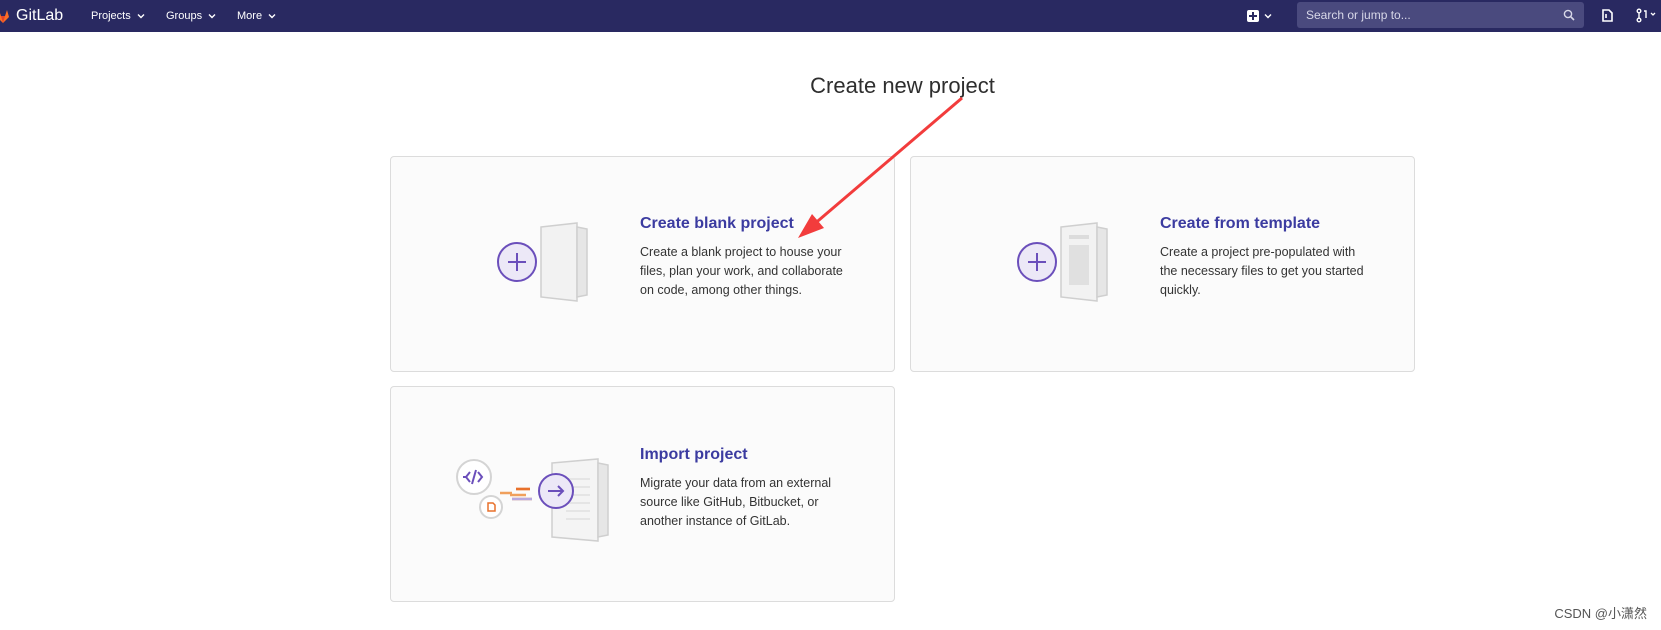  I want to click on new-item-dropdown, so click(1260, 16).